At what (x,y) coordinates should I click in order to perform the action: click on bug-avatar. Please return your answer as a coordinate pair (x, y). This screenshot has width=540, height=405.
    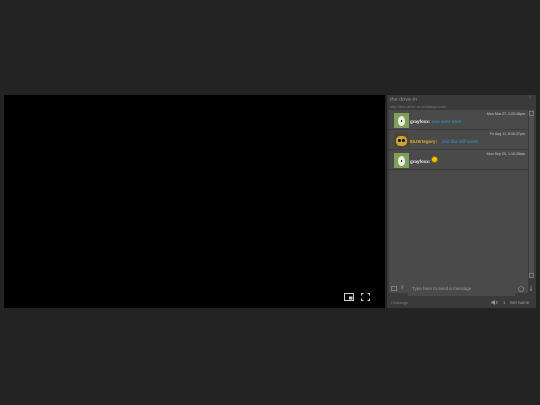
    Looking at the image, I should click on (401, 140).